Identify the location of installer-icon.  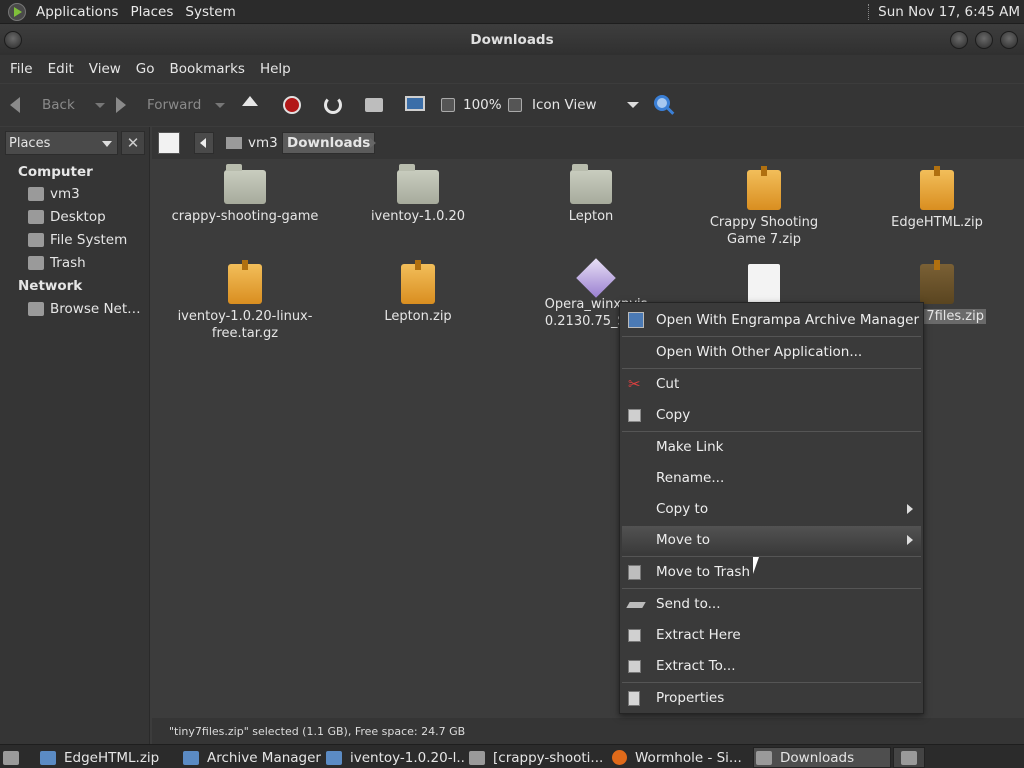
(596, 278).